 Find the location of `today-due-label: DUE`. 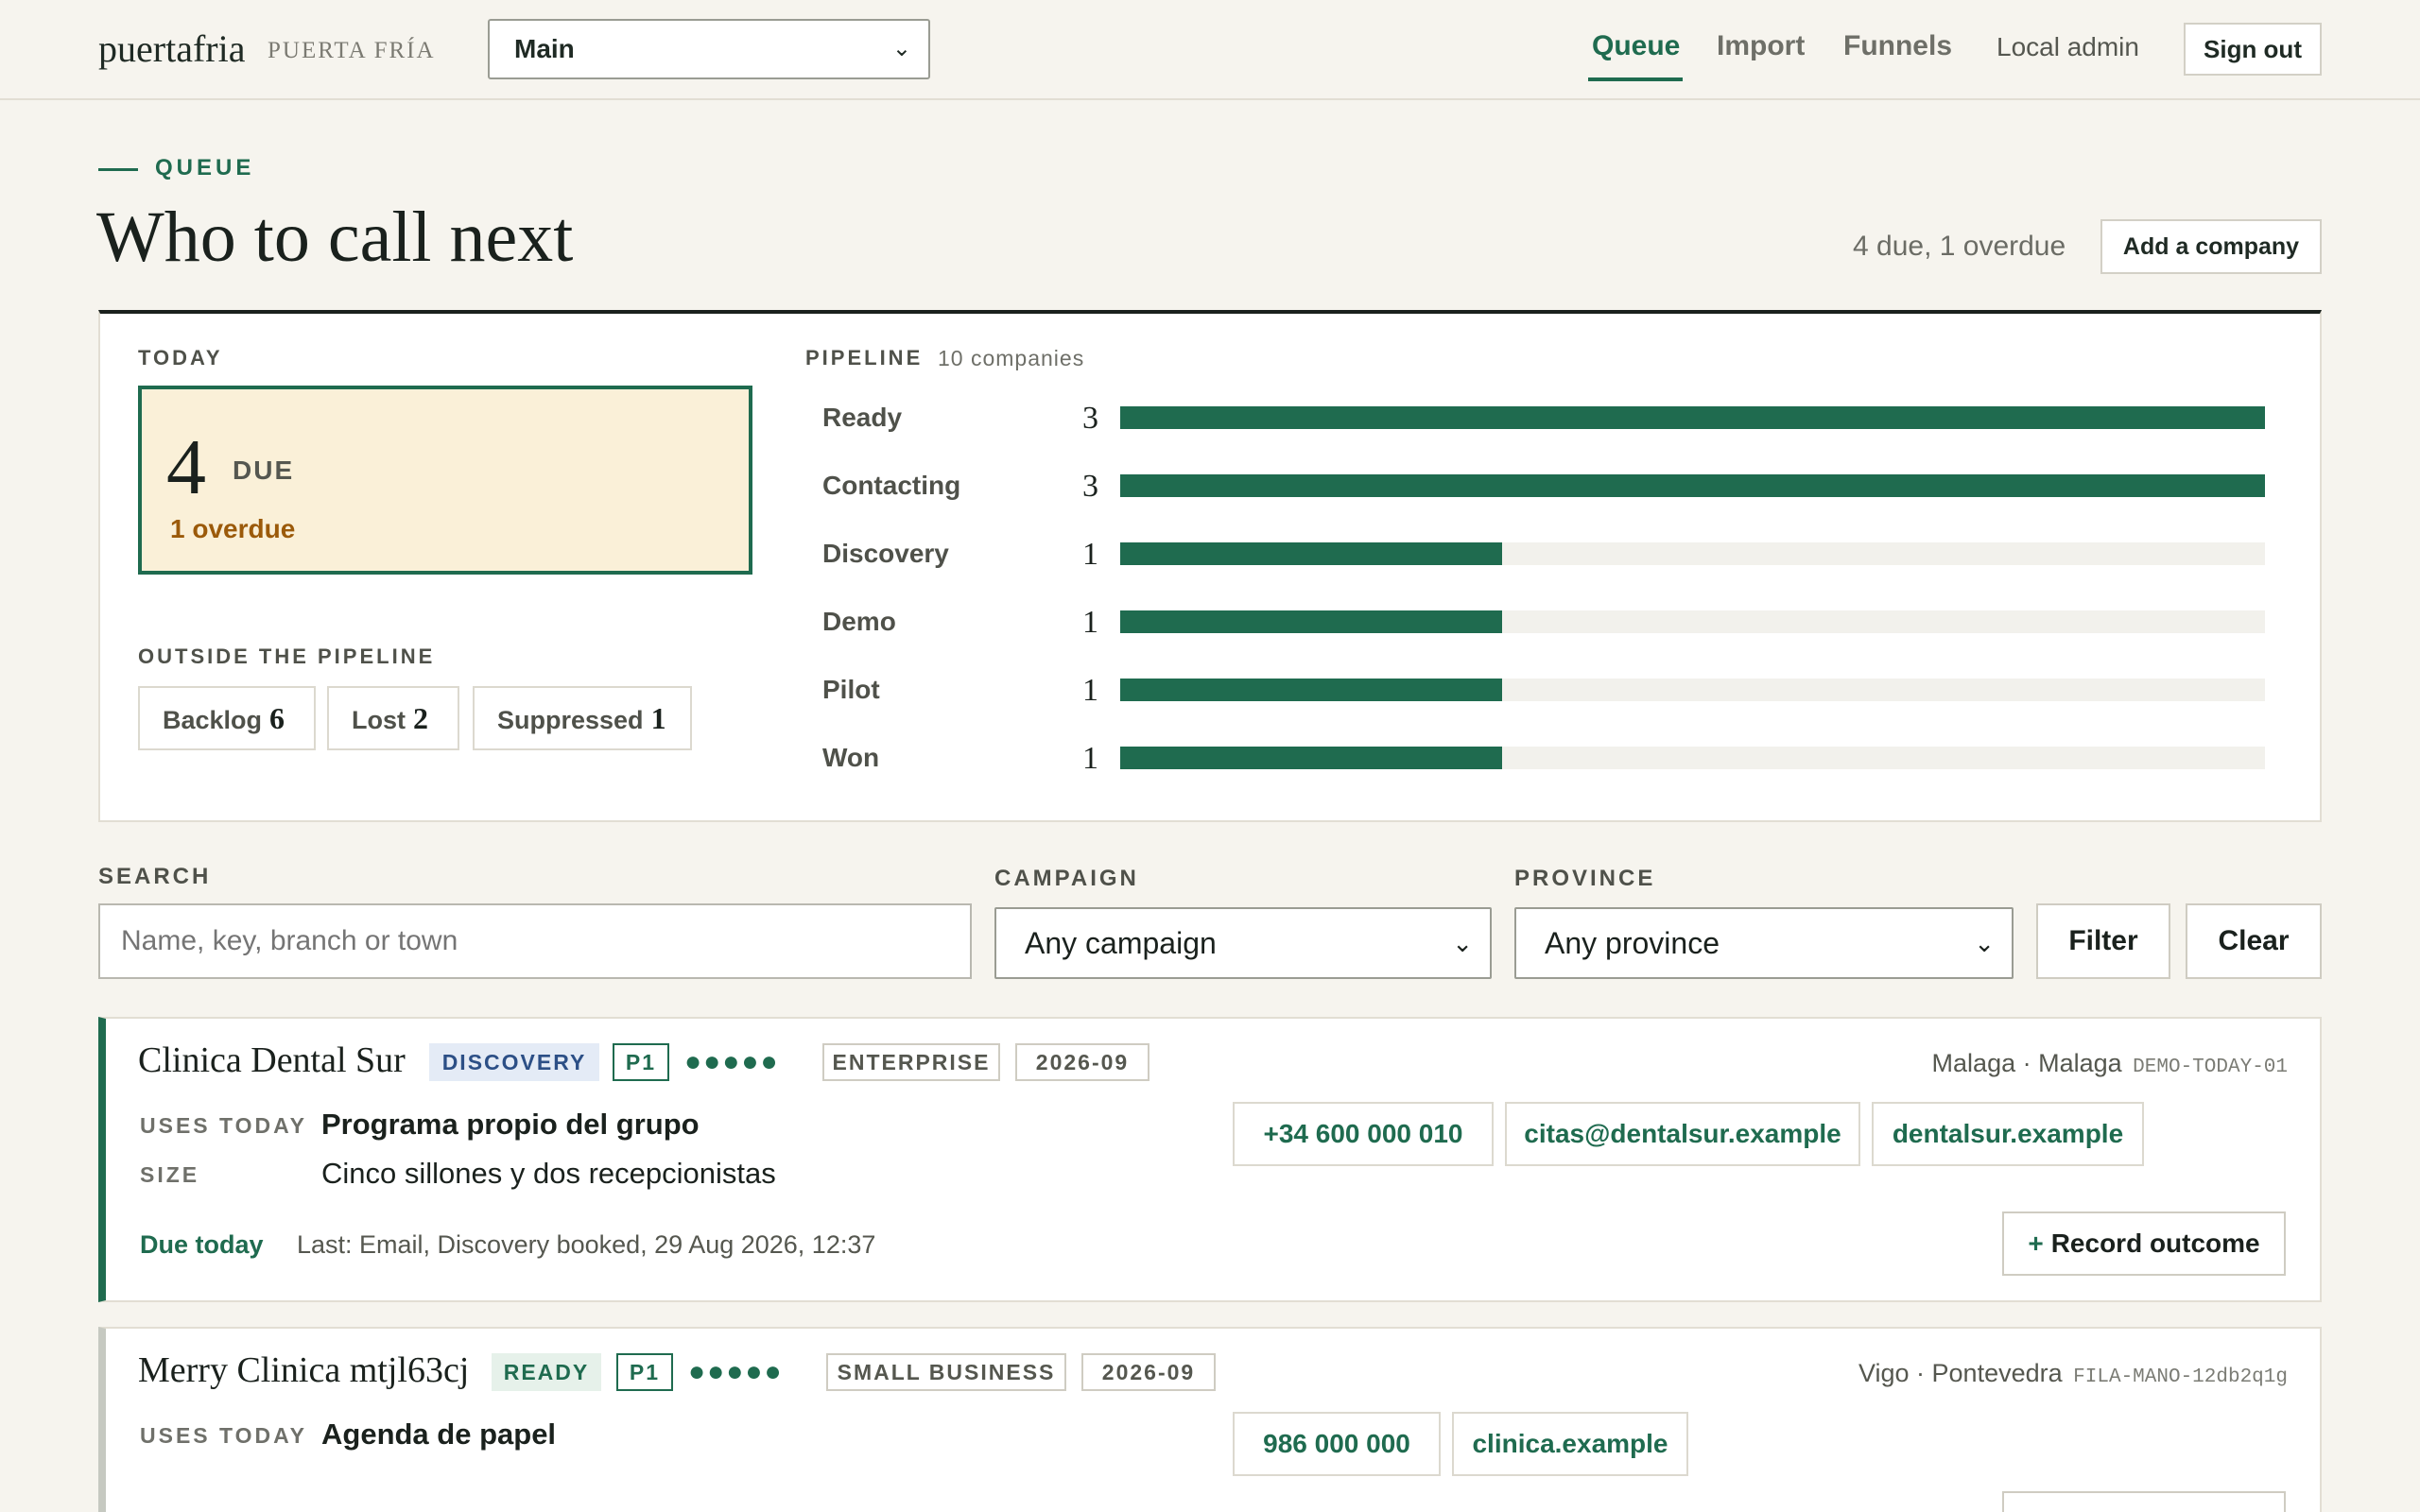

today-due-label: DUE is located at coordinates (264, 470).